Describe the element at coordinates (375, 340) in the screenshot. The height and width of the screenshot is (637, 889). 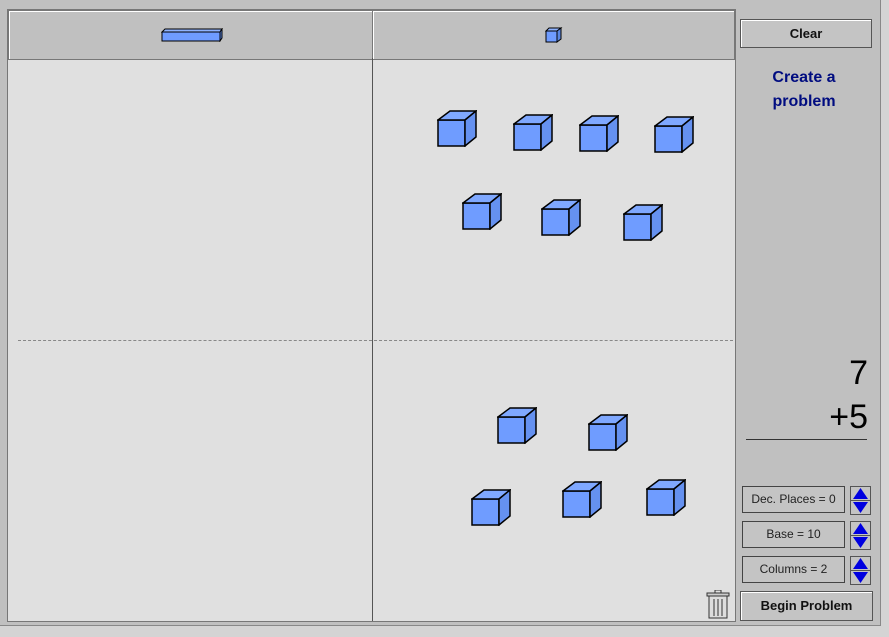
I see `addend-divider` at that location.